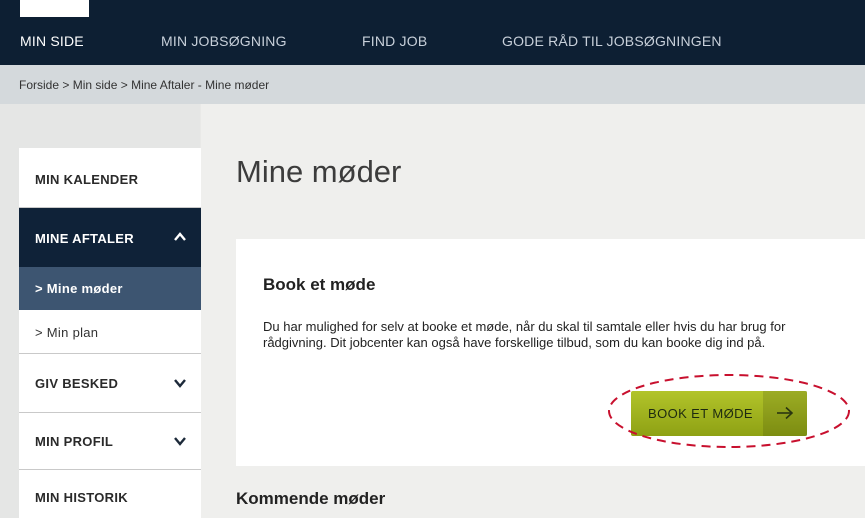  I want to click on nav-find-job: FIND JOB, so click(394, 41).